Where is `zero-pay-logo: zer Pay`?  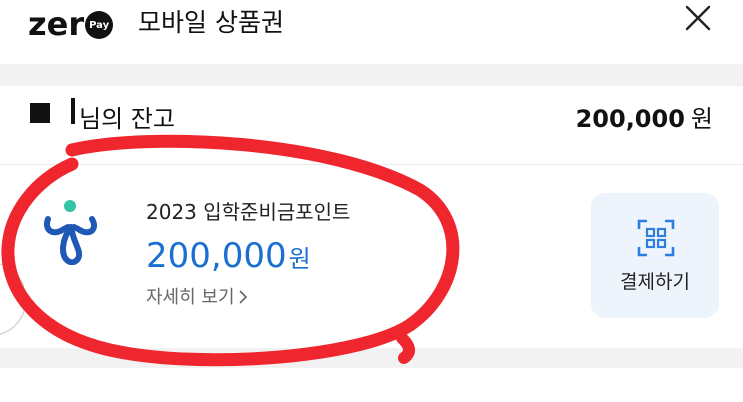
zero-pay-logo: zer Pay is located at coordinates (71, 24).